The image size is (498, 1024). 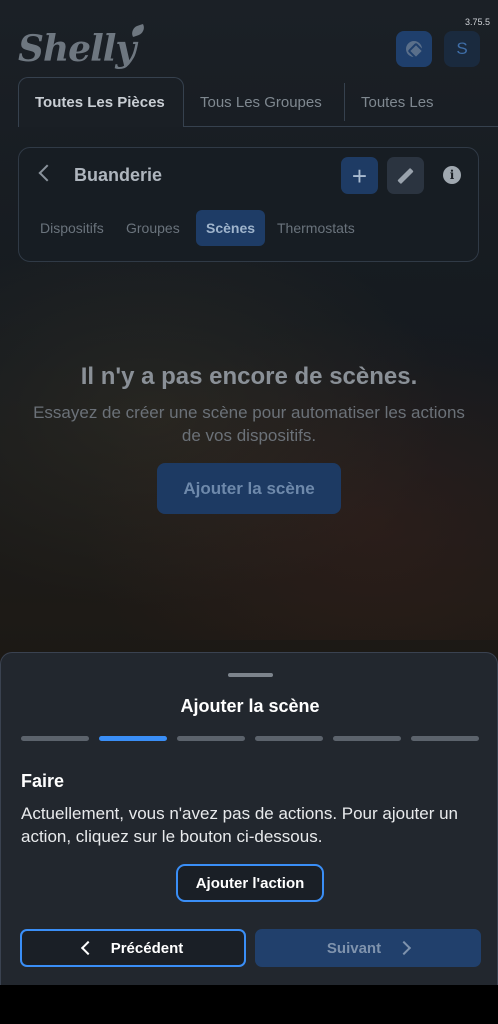 What do you see at coordinates (477, 22) in the screenshot?
I see `version-label: 3.75.5` at bounding box center [477, 22].